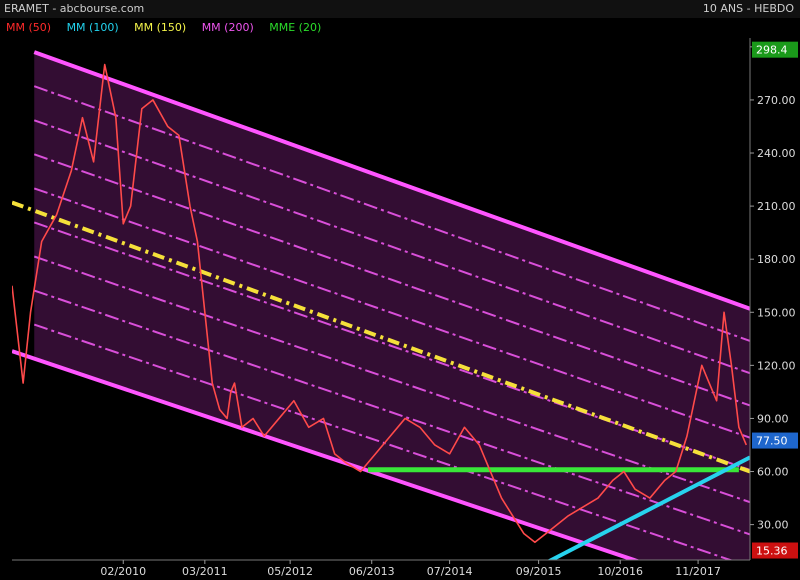  Describe the element at coordinates (698, 571) in the screenshot. I see `x-tick-label: 11/2017` at that location.